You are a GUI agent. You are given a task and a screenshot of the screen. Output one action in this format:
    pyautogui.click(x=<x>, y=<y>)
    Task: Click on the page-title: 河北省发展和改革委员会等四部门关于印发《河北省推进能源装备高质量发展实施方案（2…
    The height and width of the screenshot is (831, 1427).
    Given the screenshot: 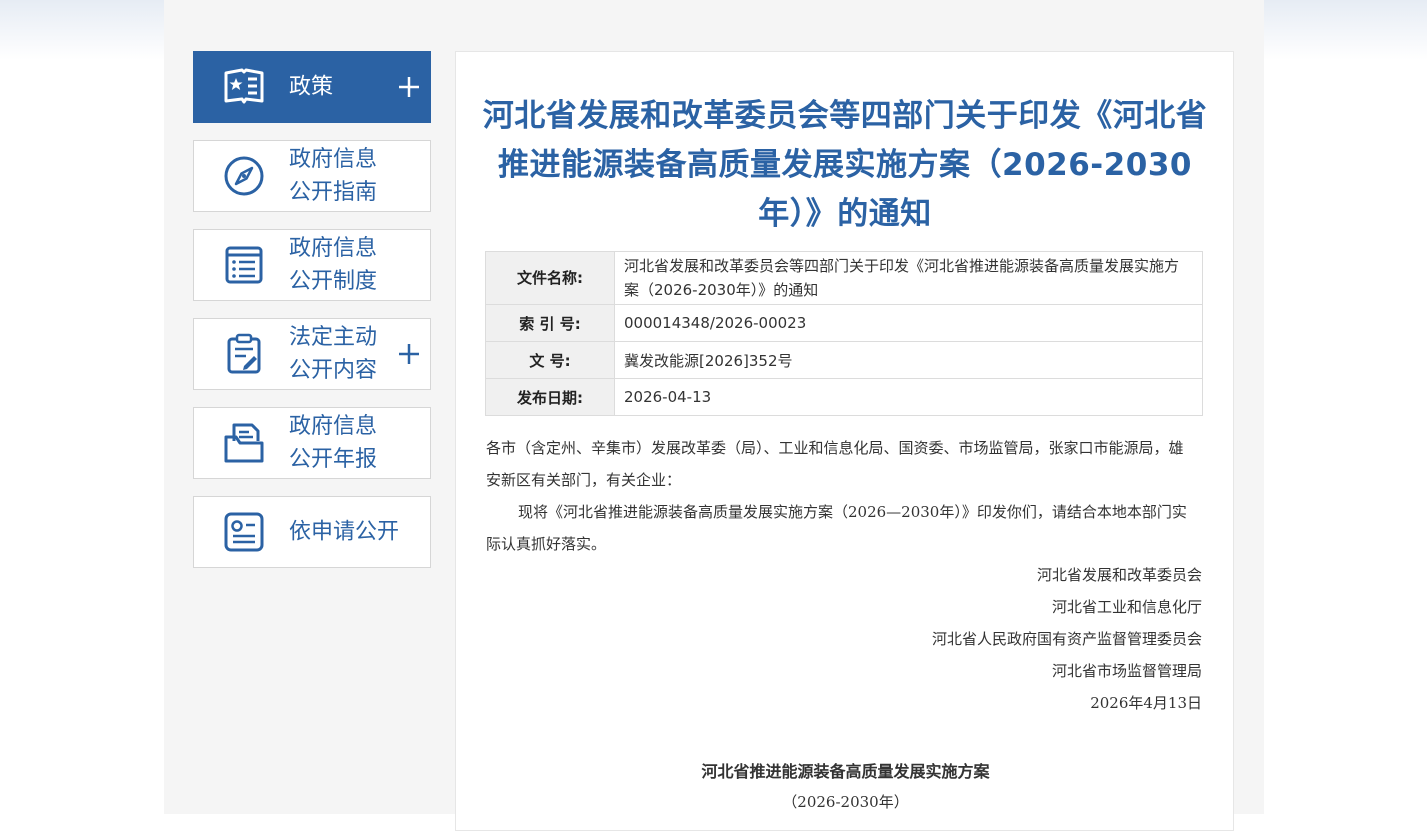 What is the action you would take?
    pyautogui.click(x=845, y=165)
    